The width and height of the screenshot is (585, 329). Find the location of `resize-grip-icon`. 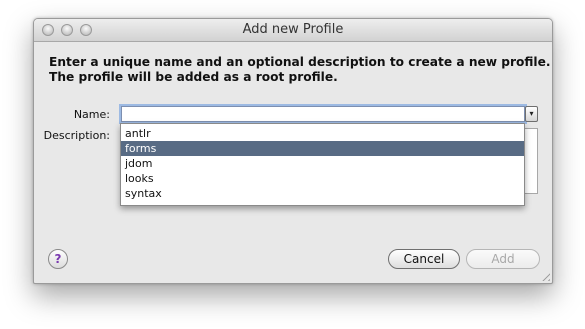

resize-grip-icon is located at coordinates (544, 275).